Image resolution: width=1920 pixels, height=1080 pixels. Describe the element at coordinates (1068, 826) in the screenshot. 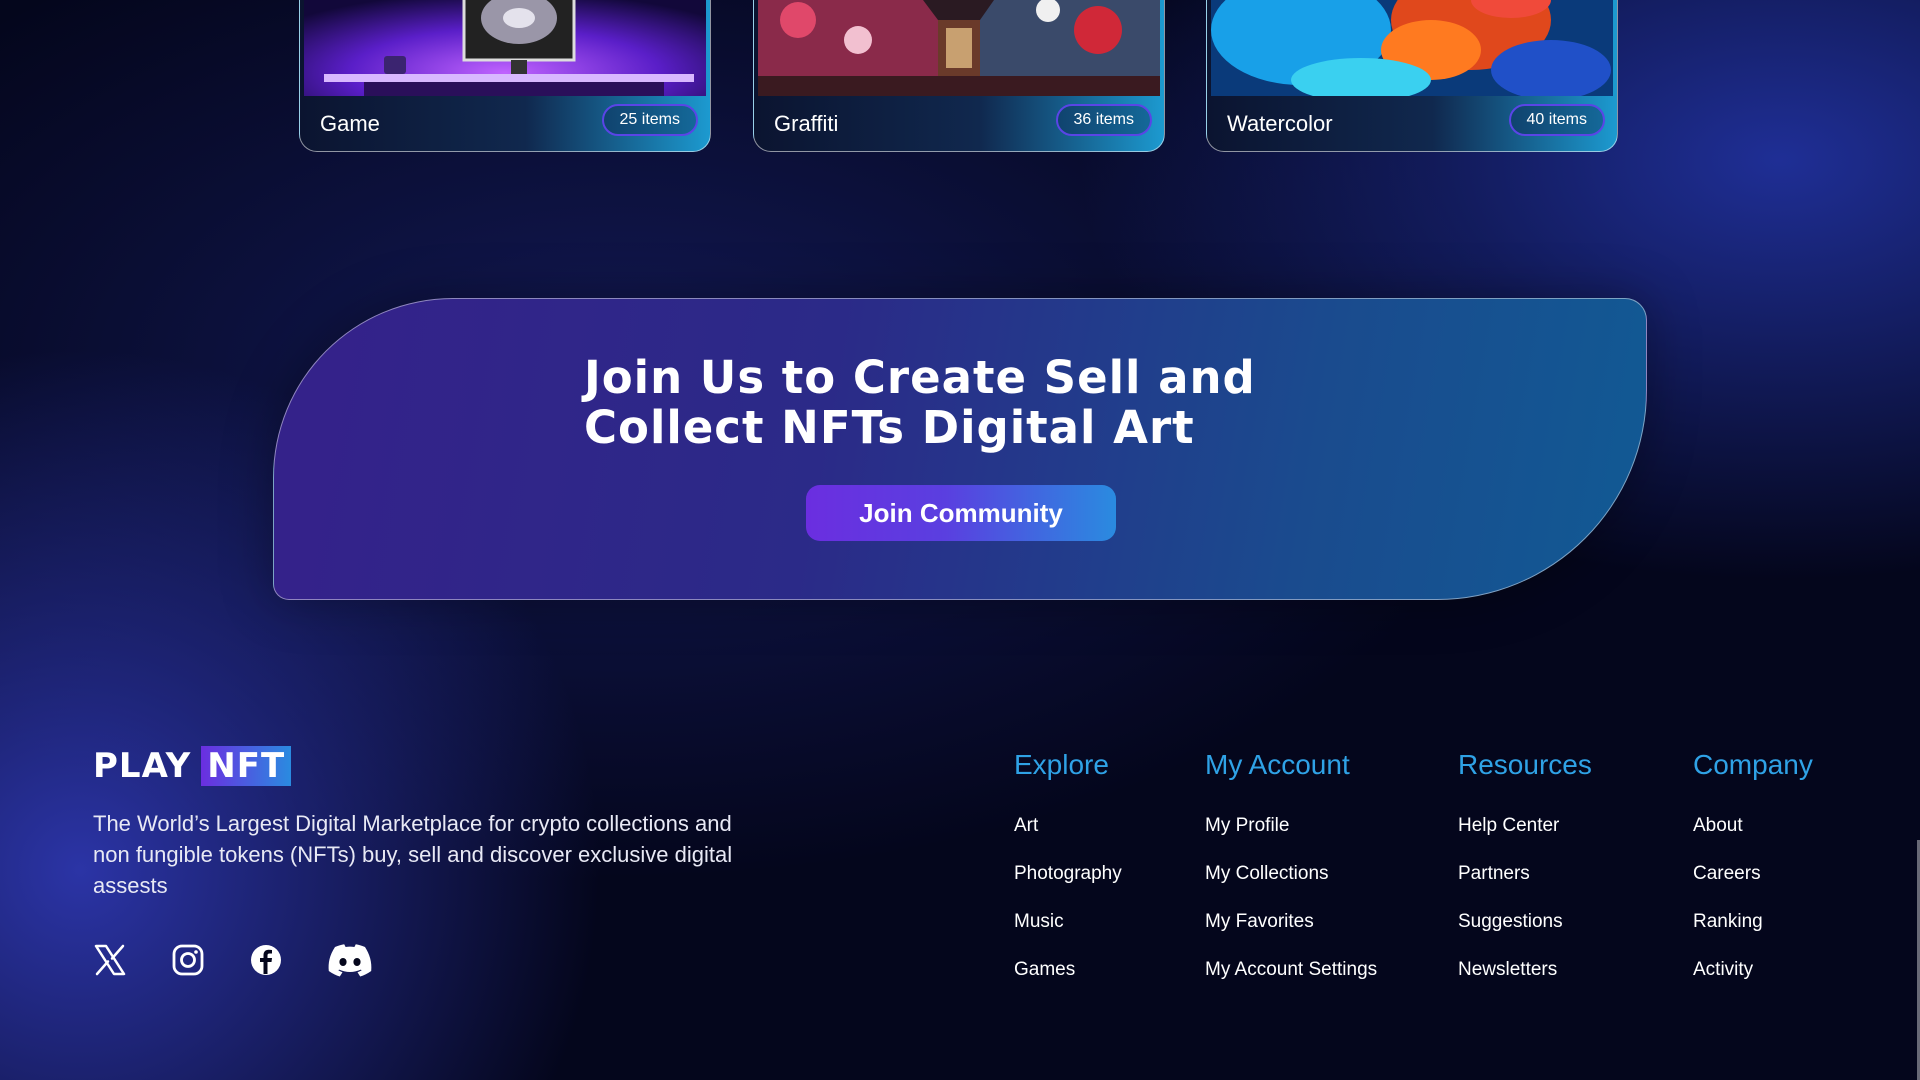

I see `footer-link-art: Art` at that location.